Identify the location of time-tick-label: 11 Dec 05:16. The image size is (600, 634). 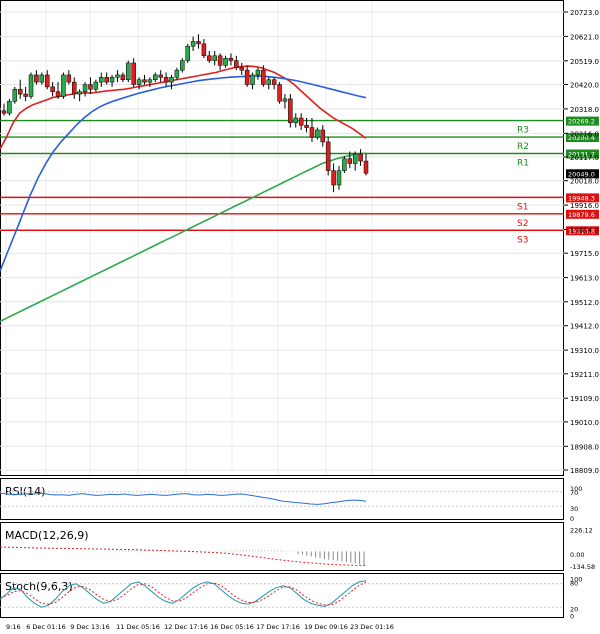
(138, 627).